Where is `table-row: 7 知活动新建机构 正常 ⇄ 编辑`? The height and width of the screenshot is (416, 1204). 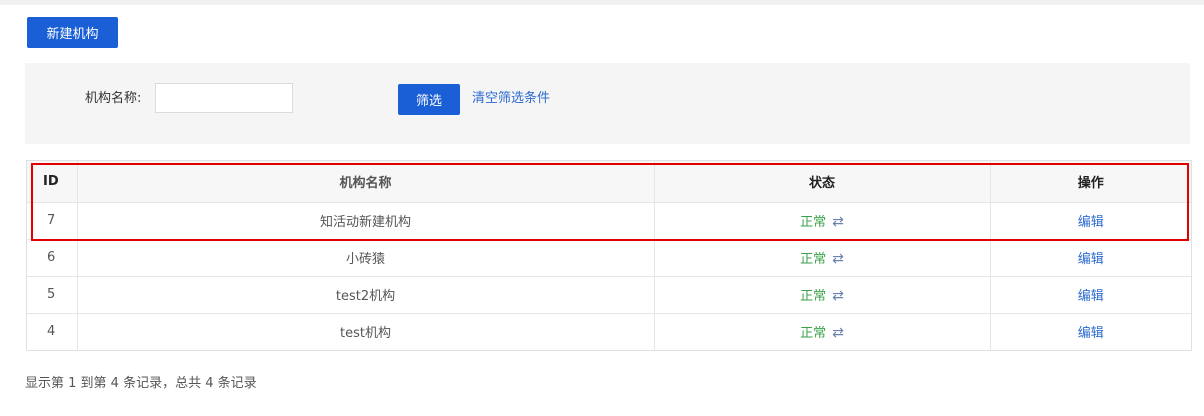 table-row: 7 知活动新建机构 正常 ⇄ 编辑 is located at coordinates (609, 221).